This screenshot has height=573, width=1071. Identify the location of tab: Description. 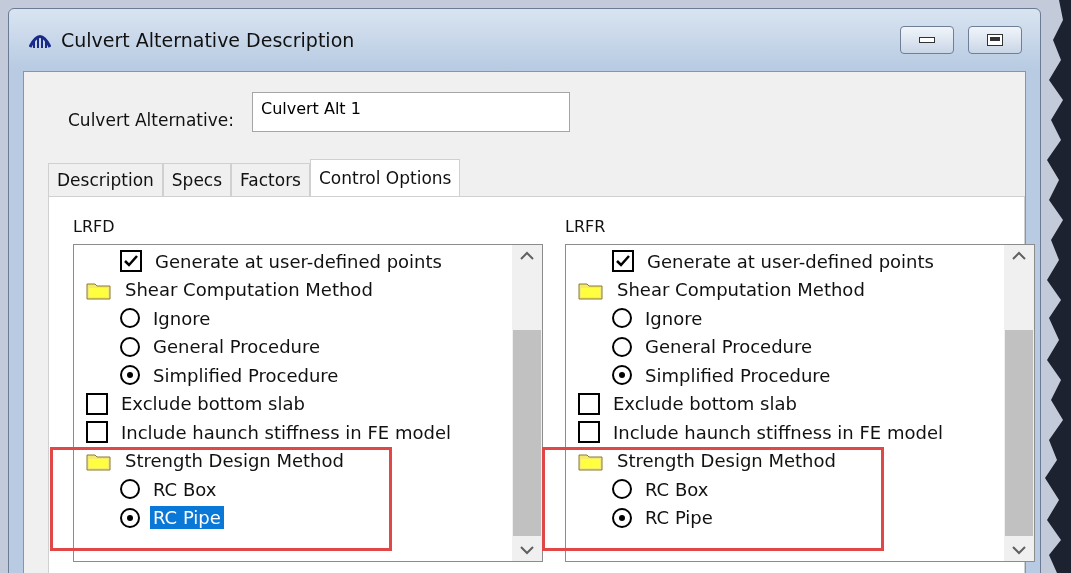
(105, 179).